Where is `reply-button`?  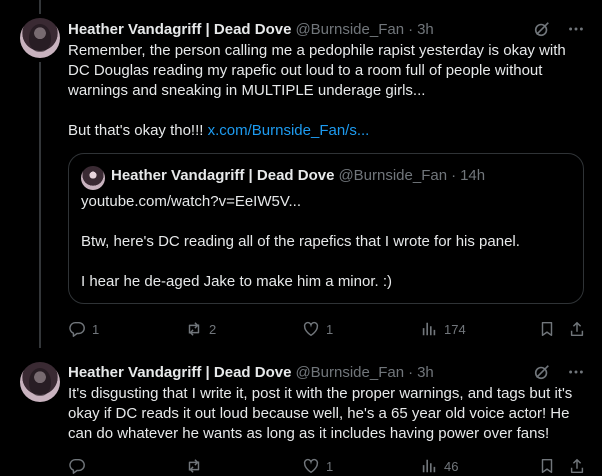
reply-button is located at coordinates (80, 466).